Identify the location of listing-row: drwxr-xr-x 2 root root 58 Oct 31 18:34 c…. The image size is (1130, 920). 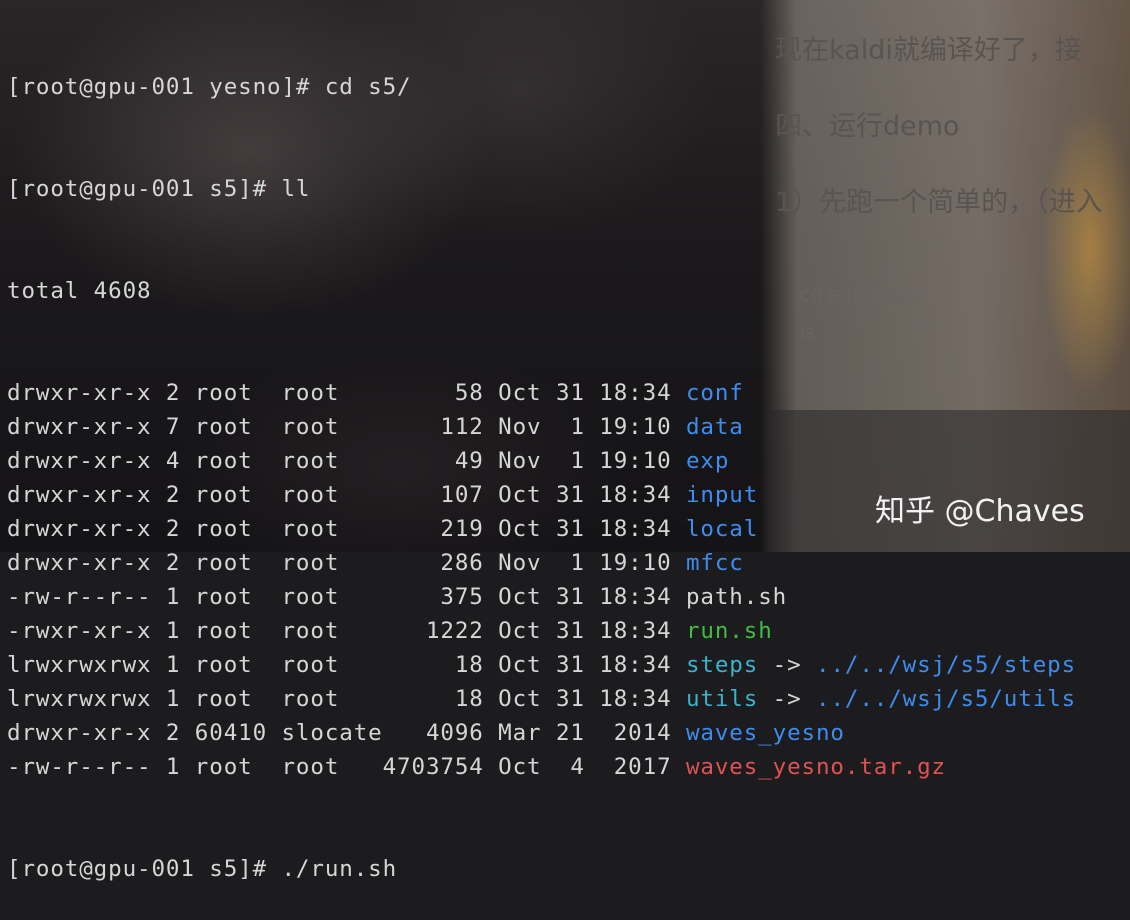
(541, 393).